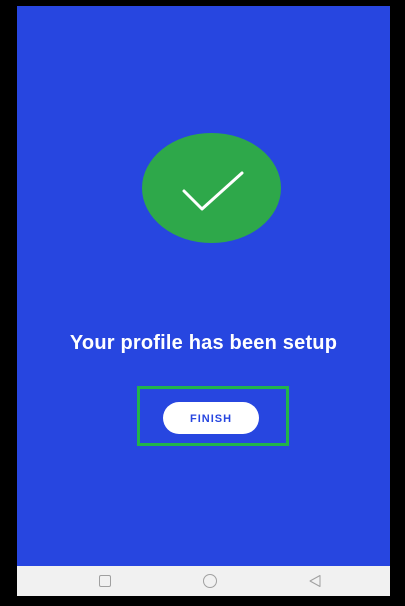 The width and height of the screenshot is (405, 606). I want to click on checkmark-icon, so click(213, 191).